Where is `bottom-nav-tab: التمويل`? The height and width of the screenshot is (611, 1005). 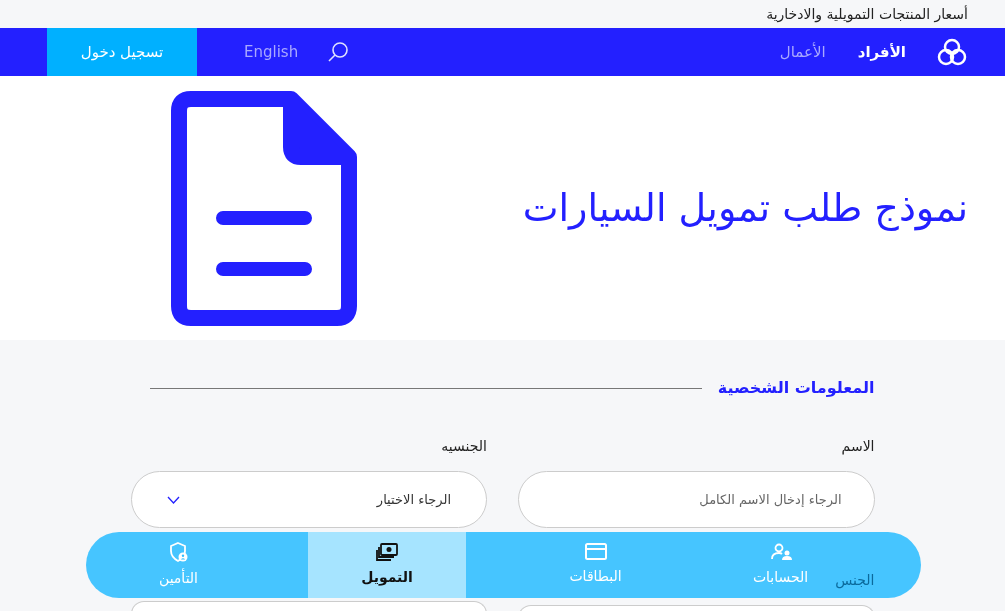
bottom-nav-tab: التمويل is located at coordinates (387, 565).